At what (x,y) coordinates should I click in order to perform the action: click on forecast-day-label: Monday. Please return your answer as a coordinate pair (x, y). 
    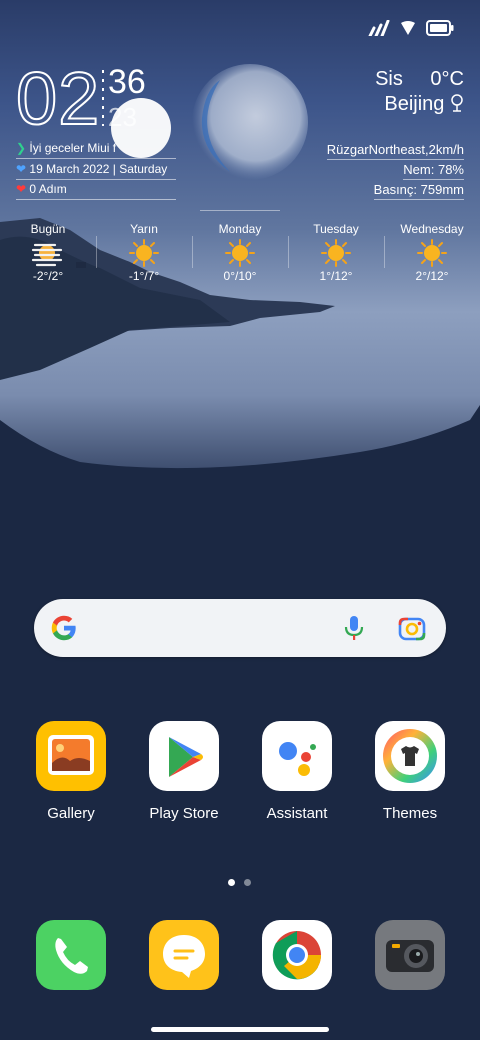
    Looking at the image, I should click on (240, 229).